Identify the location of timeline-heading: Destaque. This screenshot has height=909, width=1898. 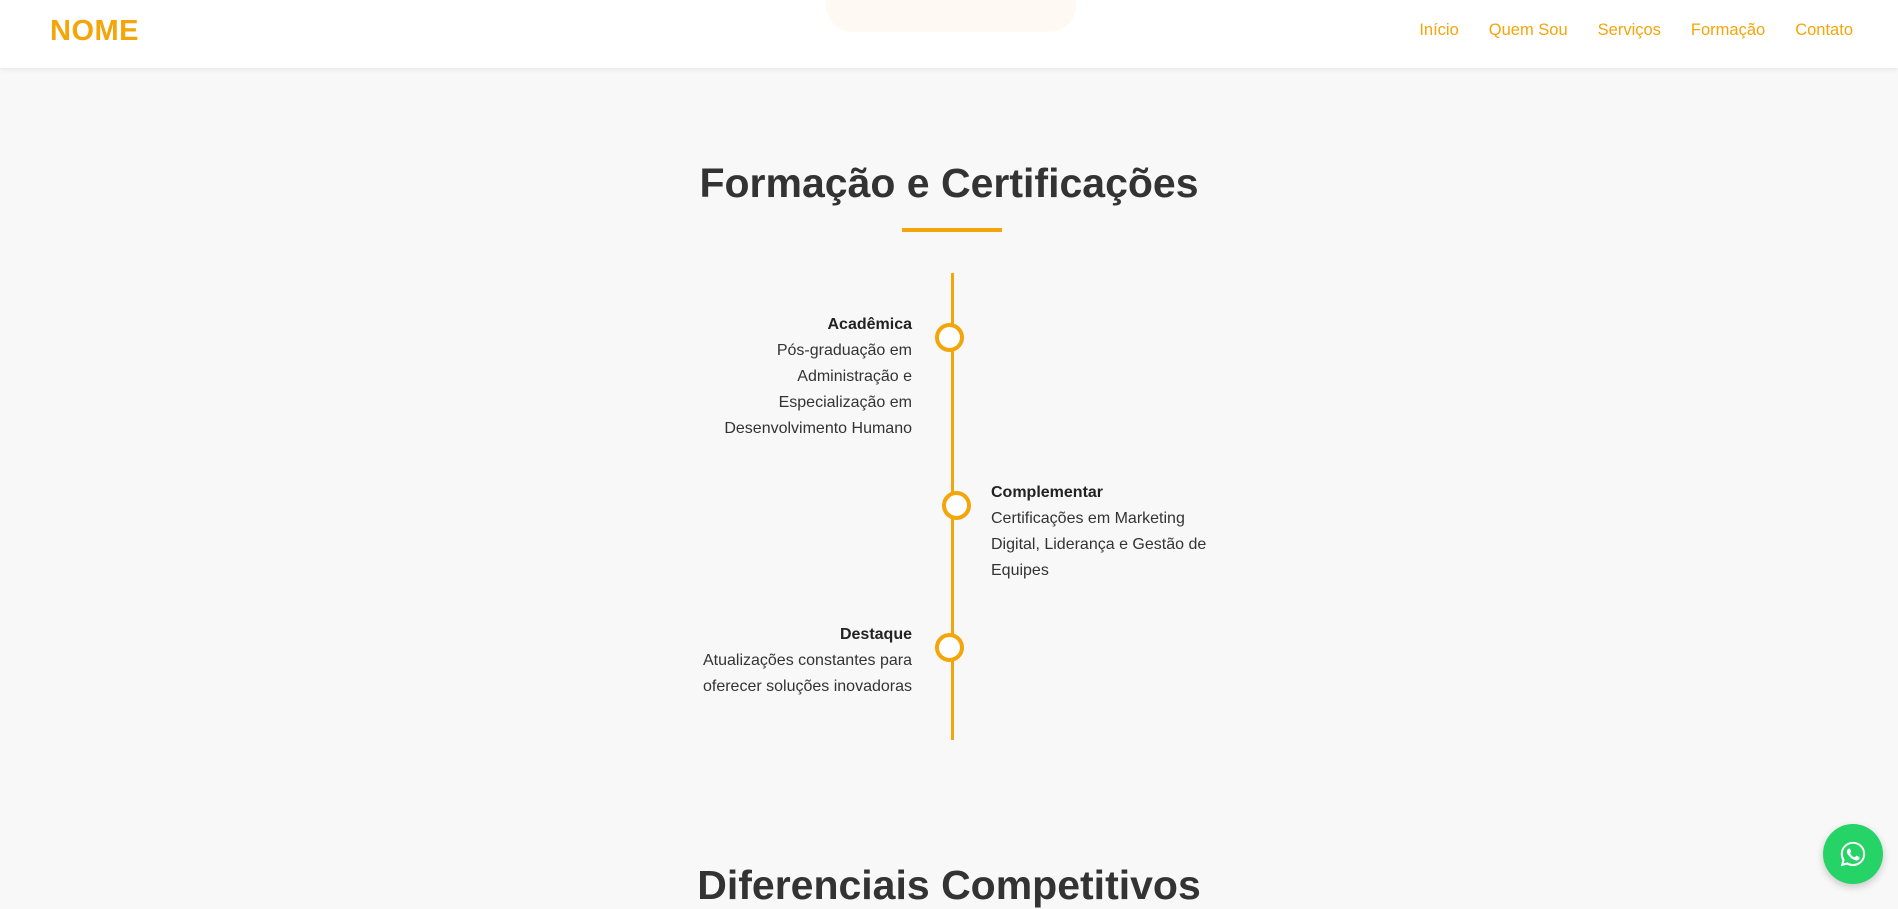
(875, 634).